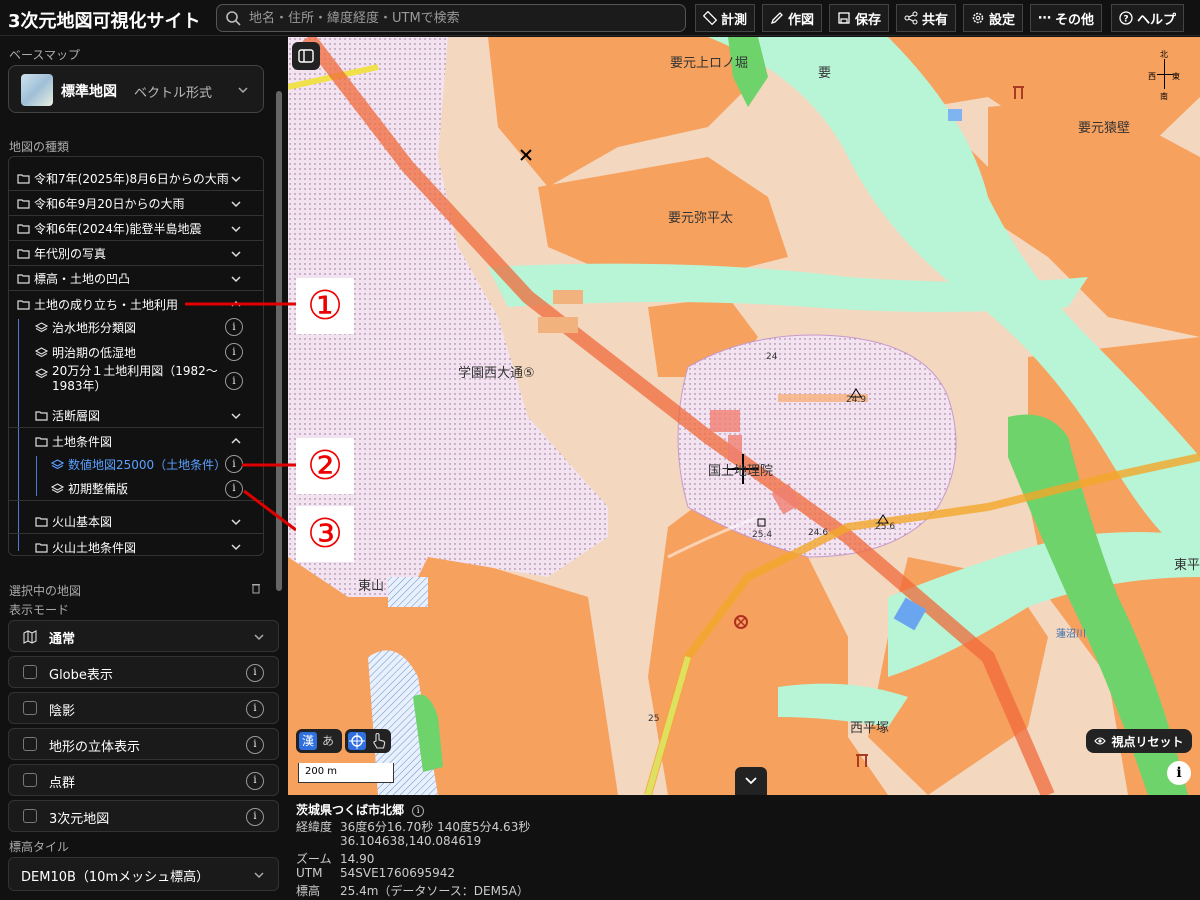  I want to click on compass-west: 西, so click(1152, 76).